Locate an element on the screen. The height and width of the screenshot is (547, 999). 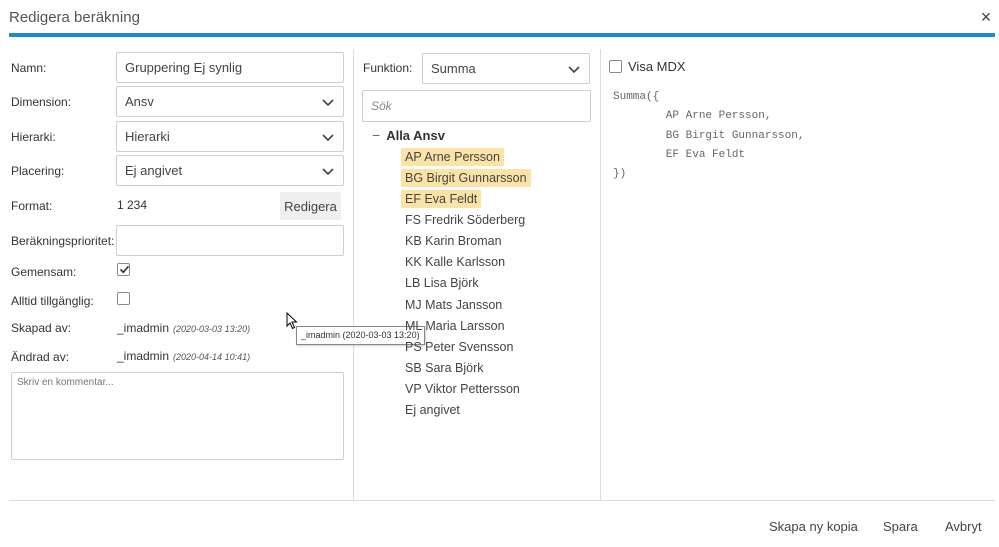
tree-item-label: SB Sara Björk is located at coordinates (444, 368).